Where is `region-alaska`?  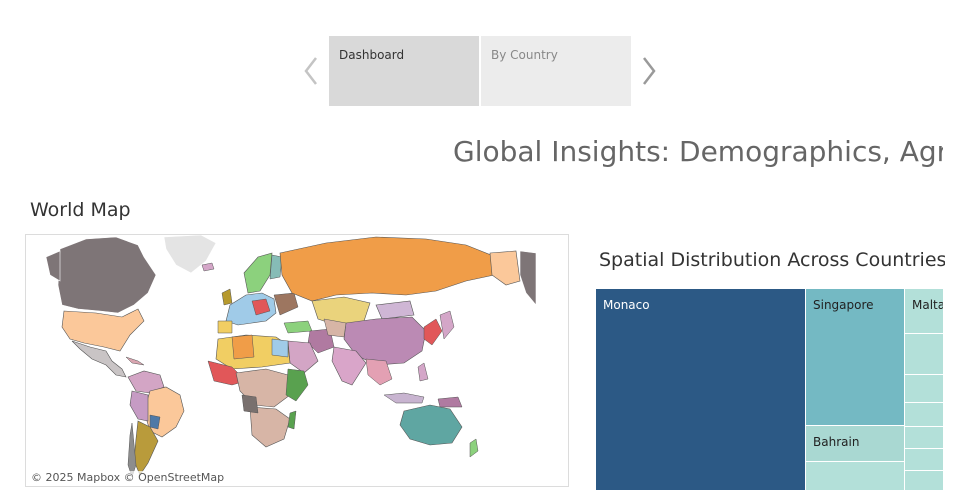 region-alaska is located at coordinates (53, 266).